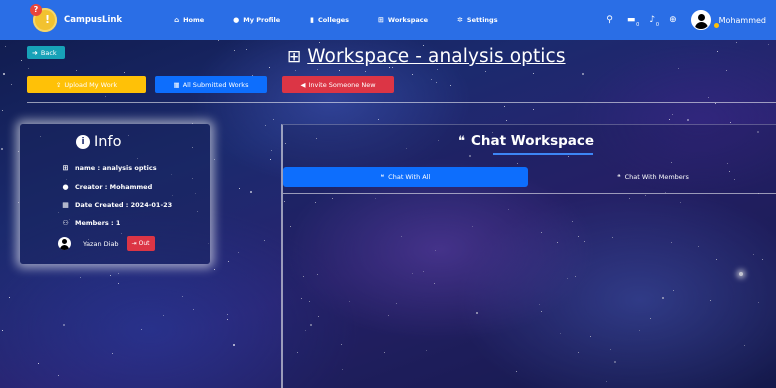 The height and width of the screenshot is (388, 776). I want to click on tab-chat-with-all: ❝ Chat With All, so click(405, 177).